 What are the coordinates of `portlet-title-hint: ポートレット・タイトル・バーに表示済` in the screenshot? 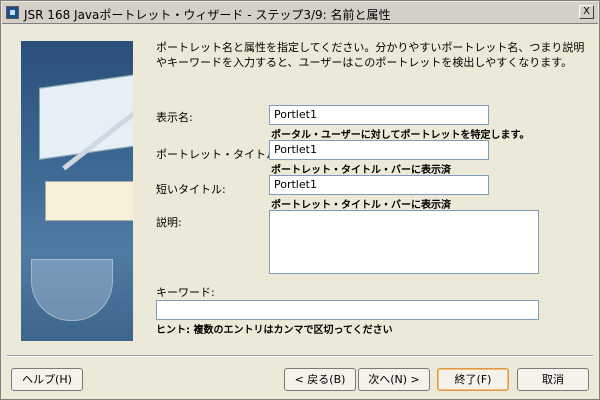 It's located at (361, 170).